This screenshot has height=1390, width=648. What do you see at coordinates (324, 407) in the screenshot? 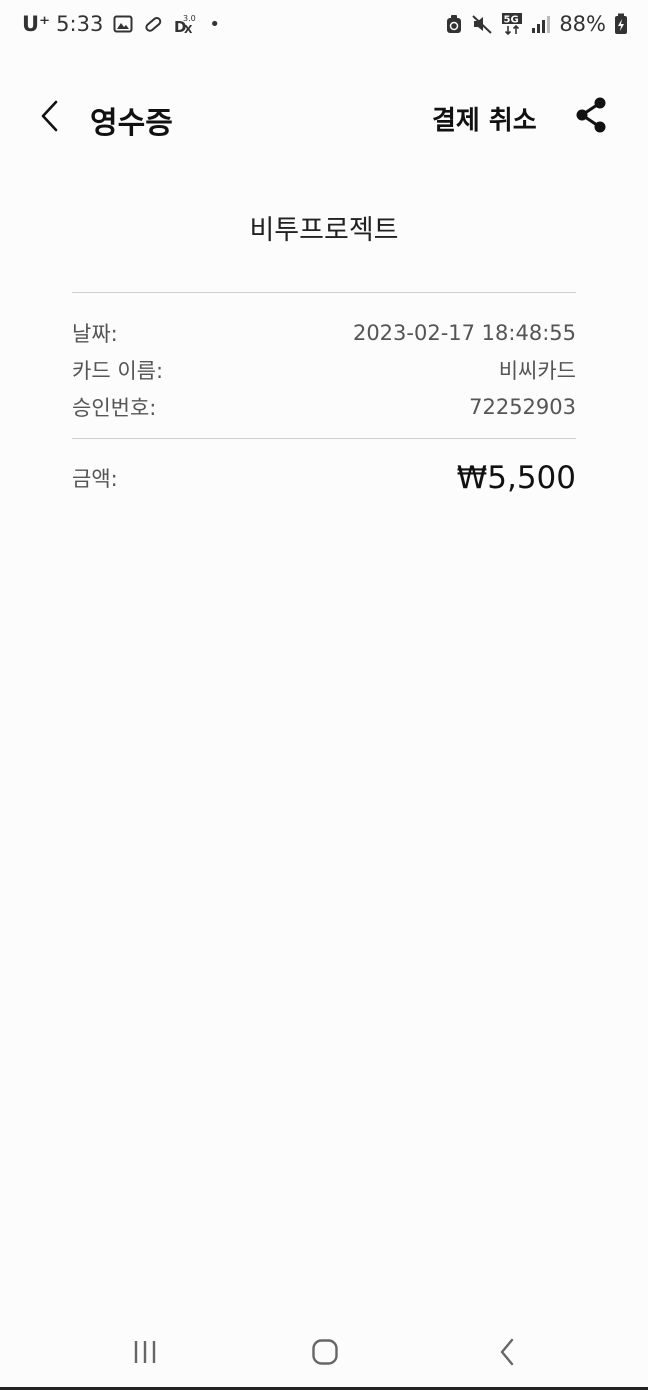
I see `receipt-row-approval-number: 승인번호: 72252903` at bounding box center [324, 407].